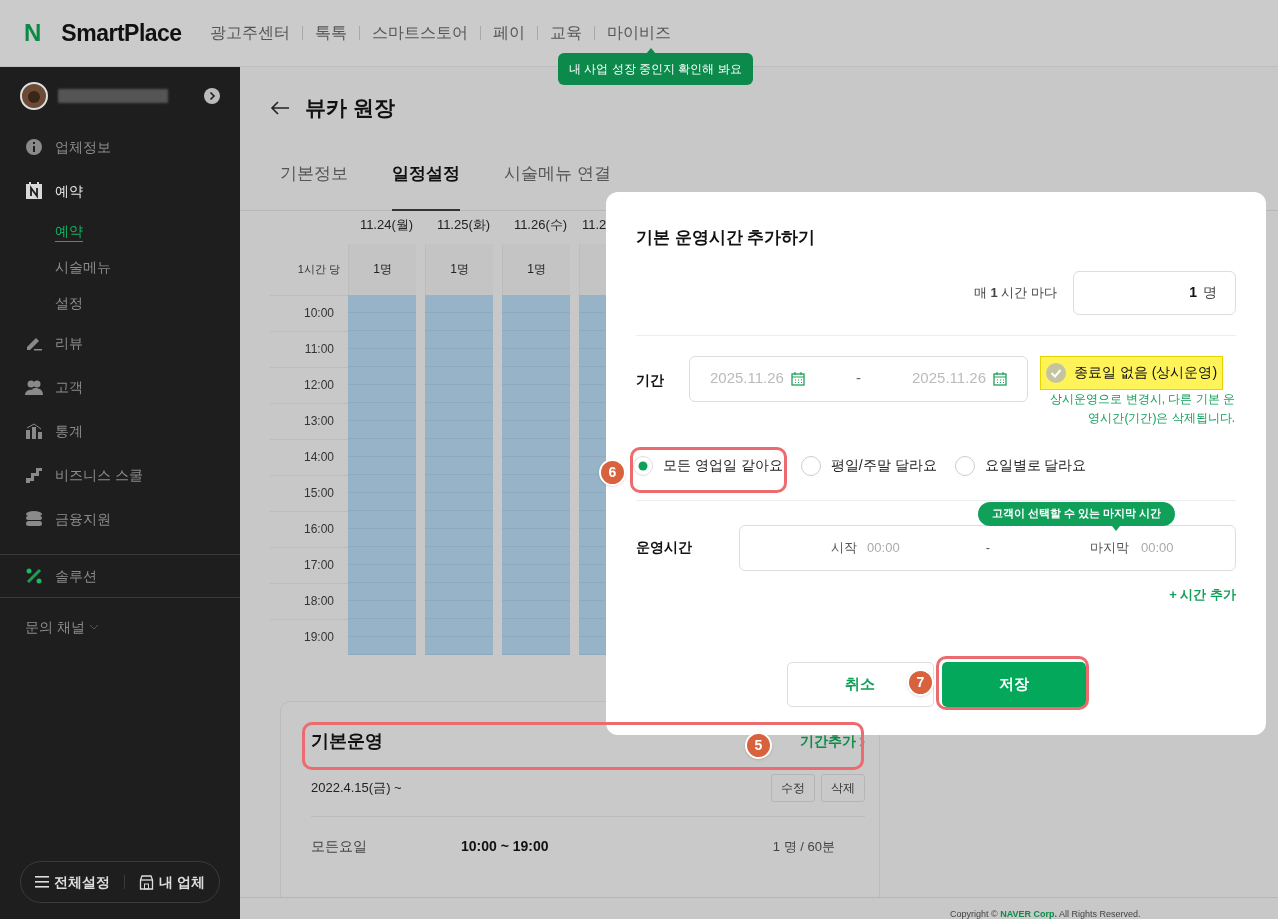 The height and width of the screenshot is (919, 1278). Describe the element at coordinates (1154, 292) in the screenshot. I see `capacity-field: 1 명` at that location.